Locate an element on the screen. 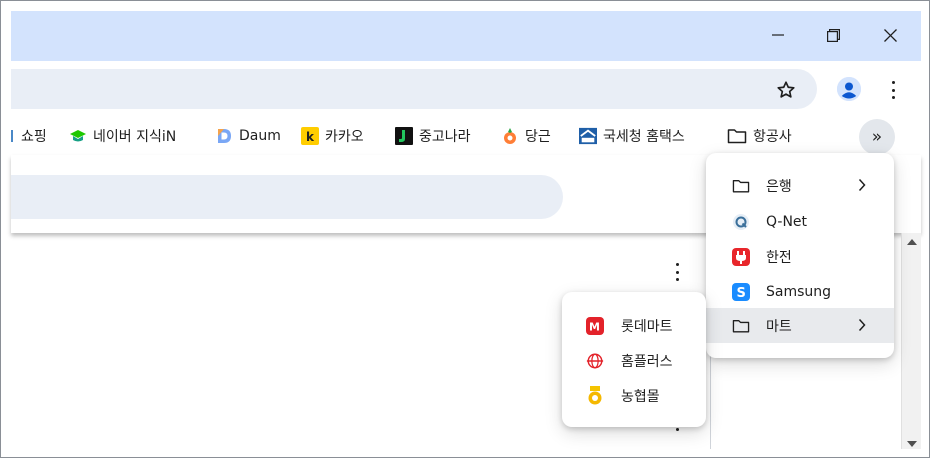  menu-item-label: 농협몰 is located at coordinates (640, 396).